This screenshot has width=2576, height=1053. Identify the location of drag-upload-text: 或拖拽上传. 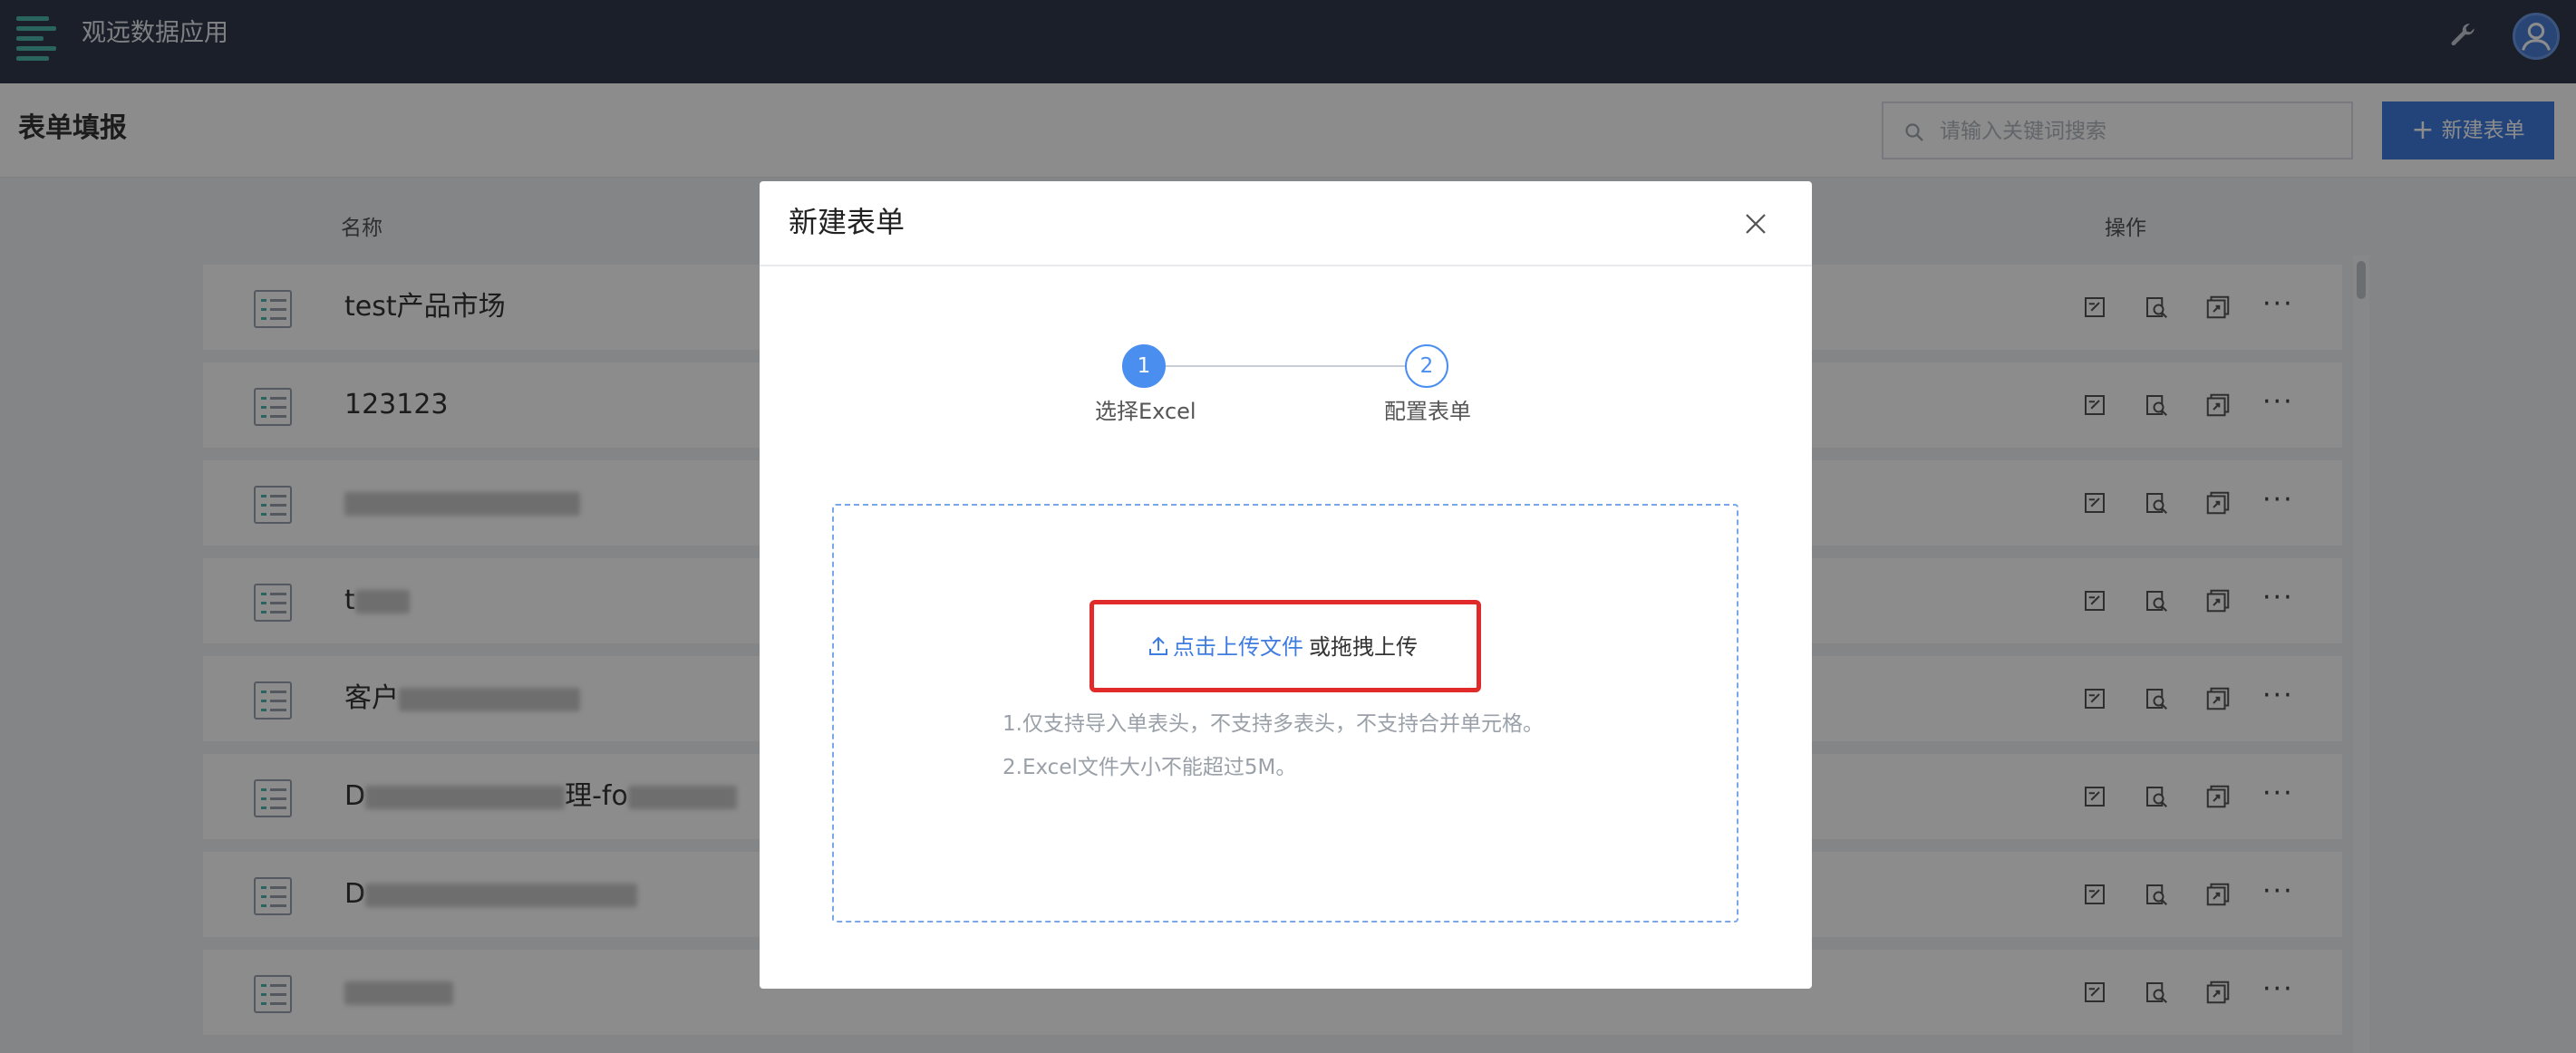
(1363, 647).